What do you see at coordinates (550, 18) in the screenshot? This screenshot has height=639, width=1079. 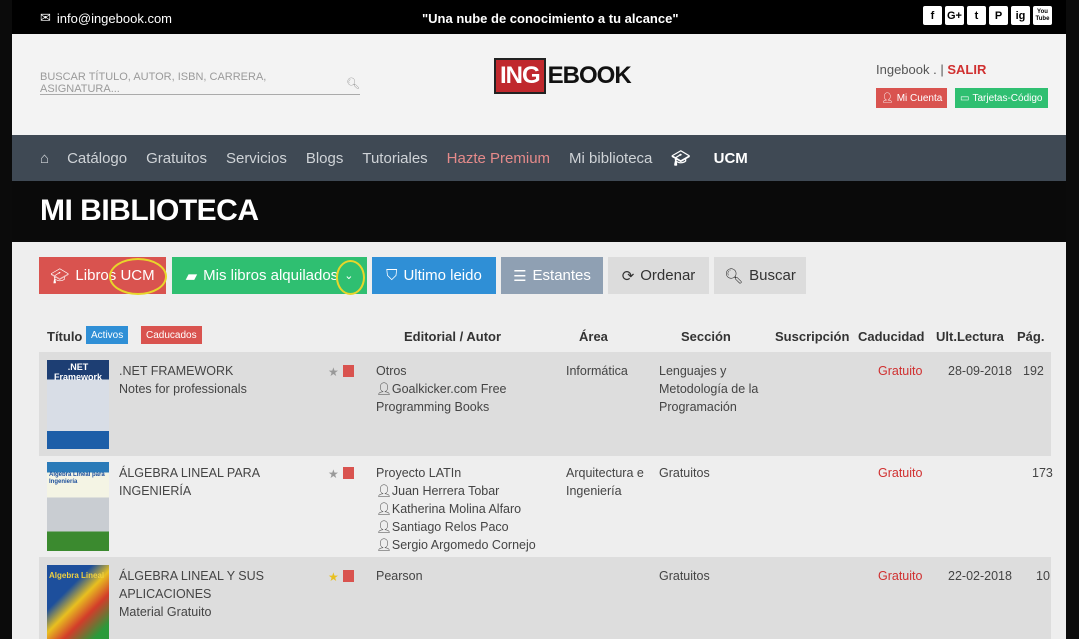 I see `slogan: "Una nube de conocimiento a tu alcance"` at bounding box center [550, 18].